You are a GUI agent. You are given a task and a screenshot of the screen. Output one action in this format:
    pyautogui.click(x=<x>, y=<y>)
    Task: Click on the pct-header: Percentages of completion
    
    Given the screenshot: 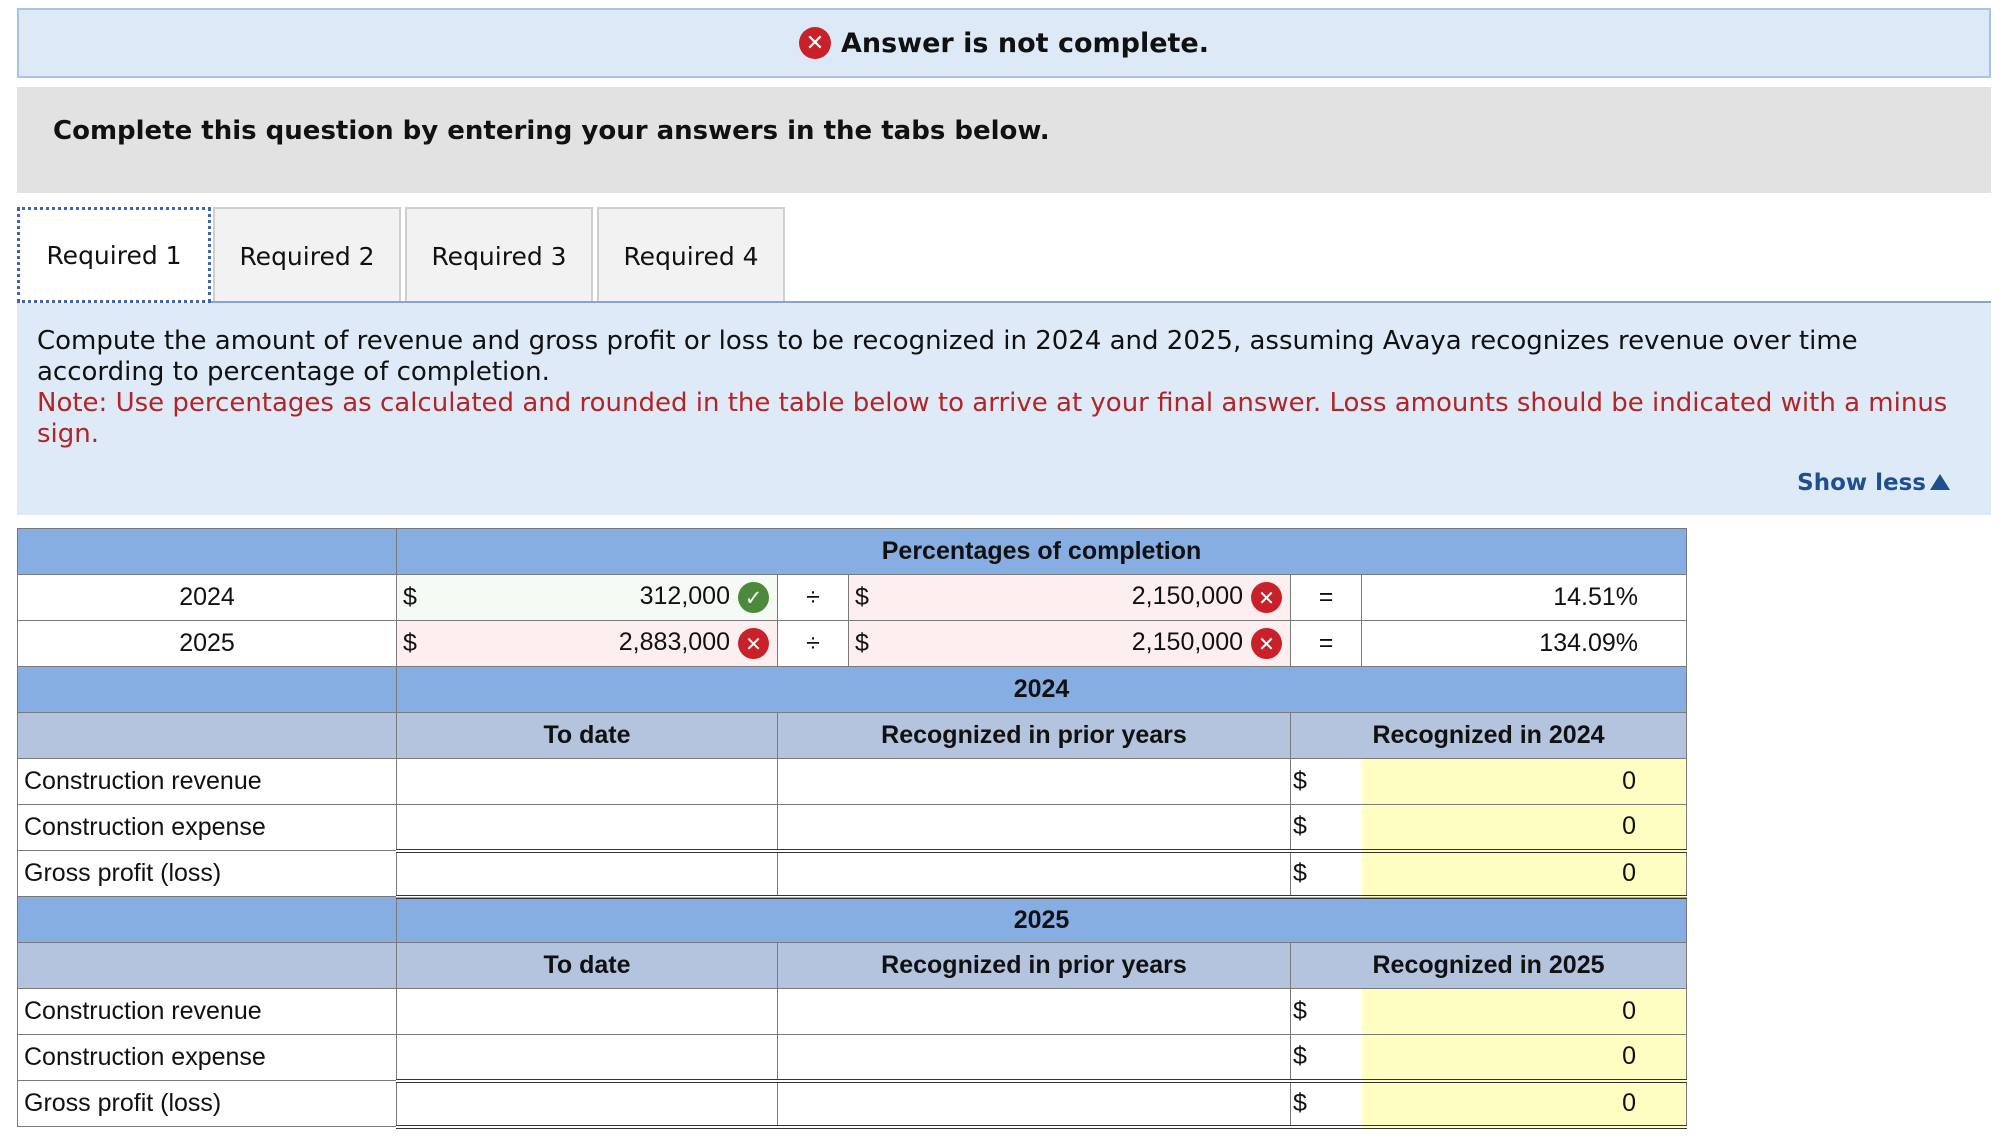 What is the action you would take?
    pyautogui.click(x=1041, y=551)
    